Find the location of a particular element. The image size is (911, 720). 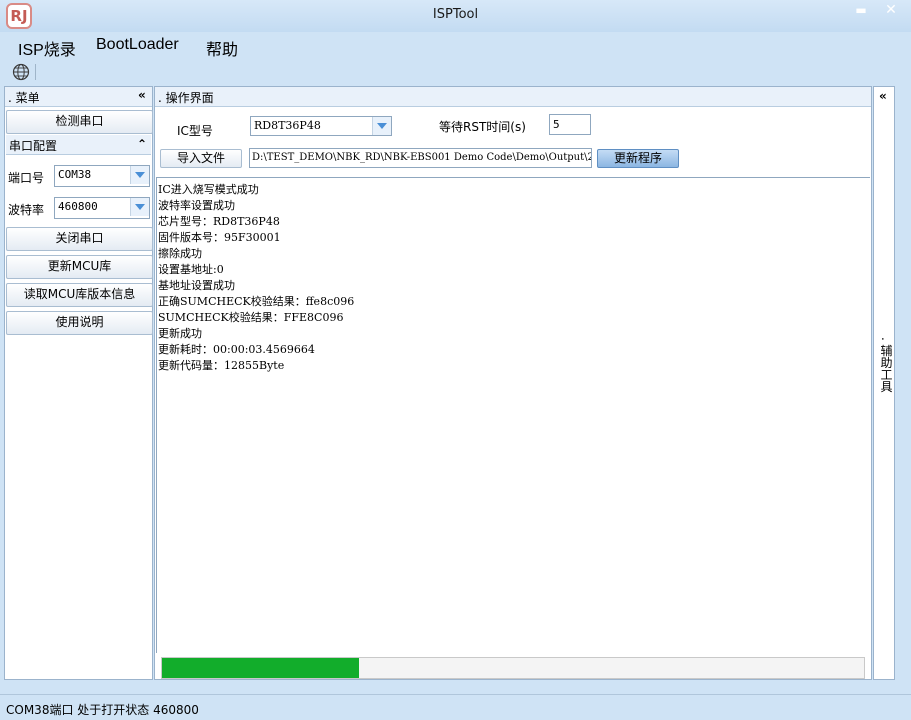

collapse-left-icon: « is located at coordinates (142, 95).